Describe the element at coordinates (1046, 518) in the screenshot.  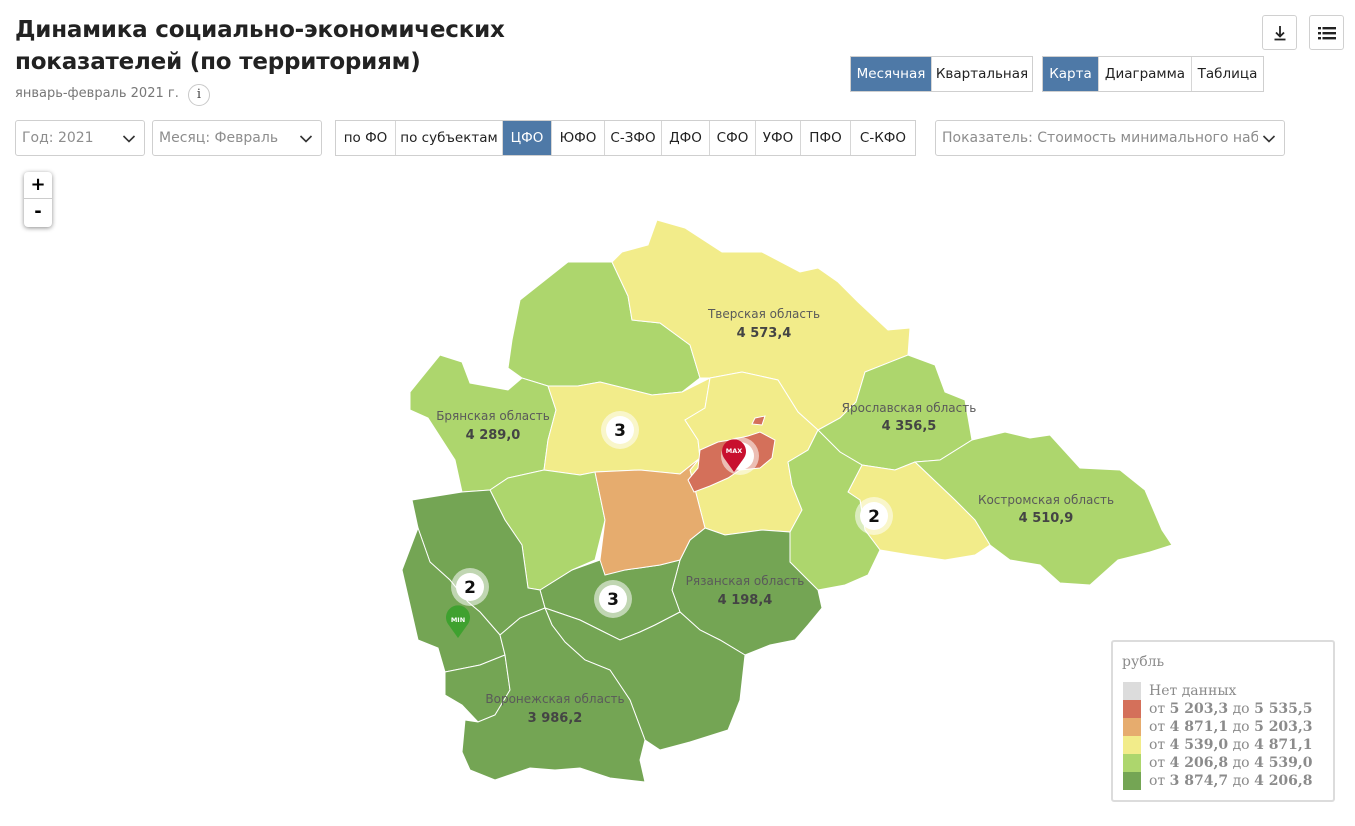
I see `region-value: 4 510,9` at that location.